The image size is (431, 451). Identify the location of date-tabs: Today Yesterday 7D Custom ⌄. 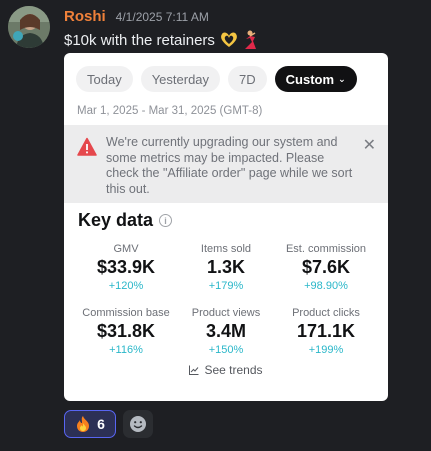
(216, 79).